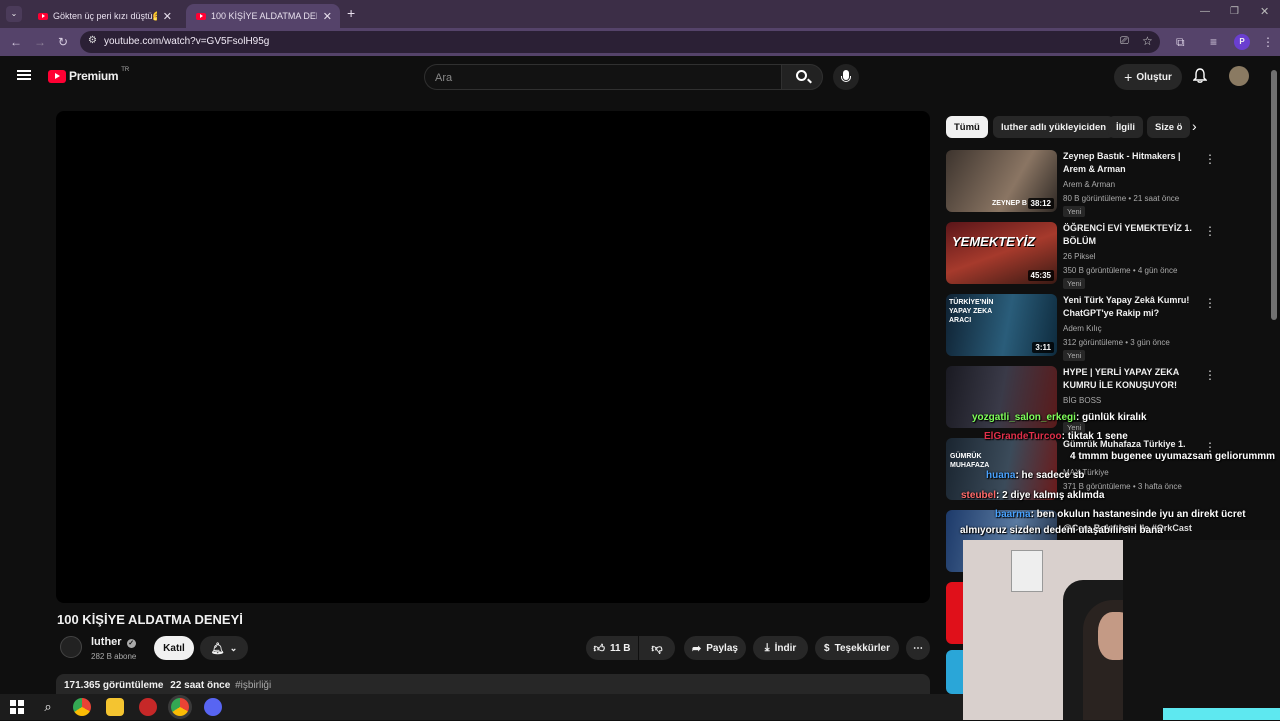 The image size is (1280, 721). I want to click on profile-avatar: P, so click(1242, 42).